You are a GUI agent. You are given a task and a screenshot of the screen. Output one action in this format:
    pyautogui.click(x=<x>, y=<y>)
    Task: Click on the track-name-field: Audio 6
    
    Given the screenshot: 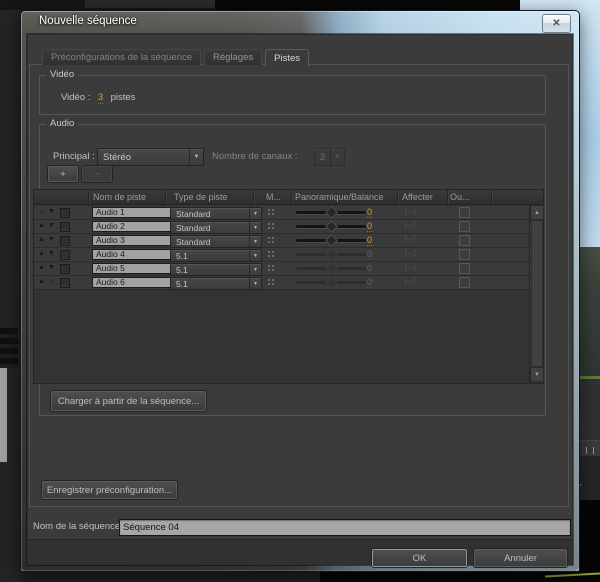 What is the action you would take?
    pyautogui.click(x=132, y=282)
    